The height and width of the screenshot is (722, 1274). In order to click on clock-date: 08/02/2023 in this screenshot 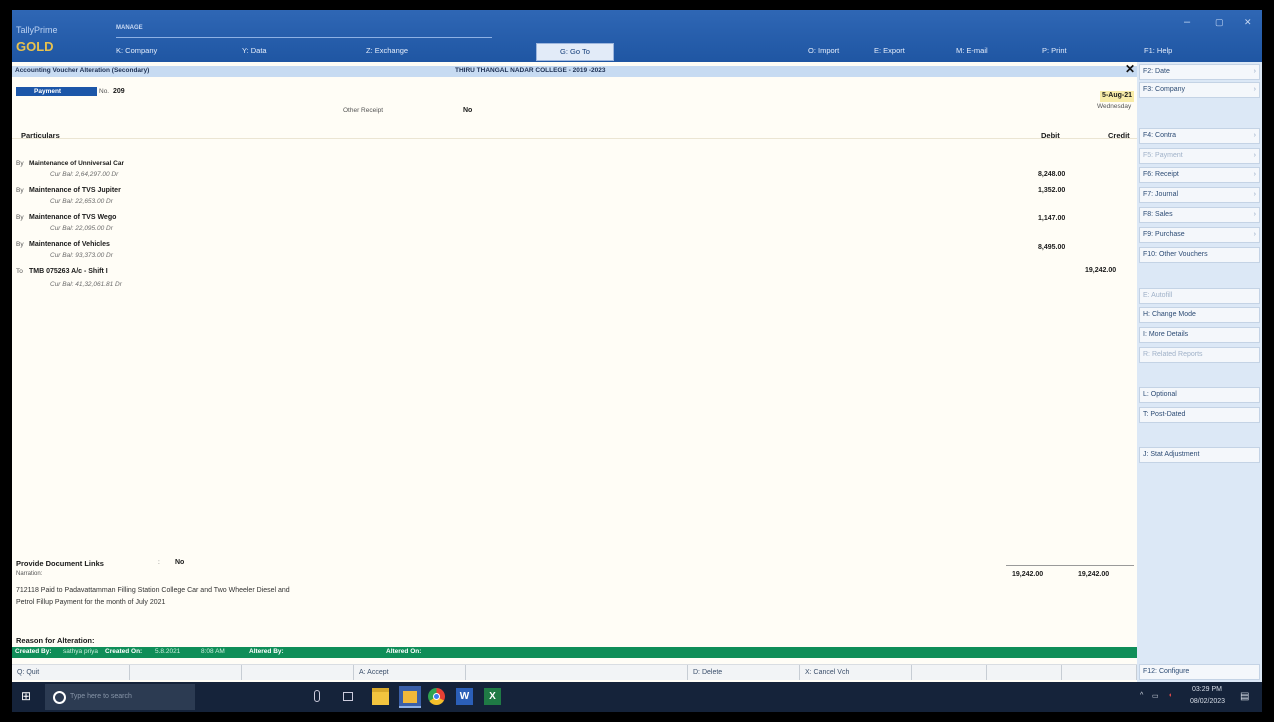, I will do `click(1207, 701)`.